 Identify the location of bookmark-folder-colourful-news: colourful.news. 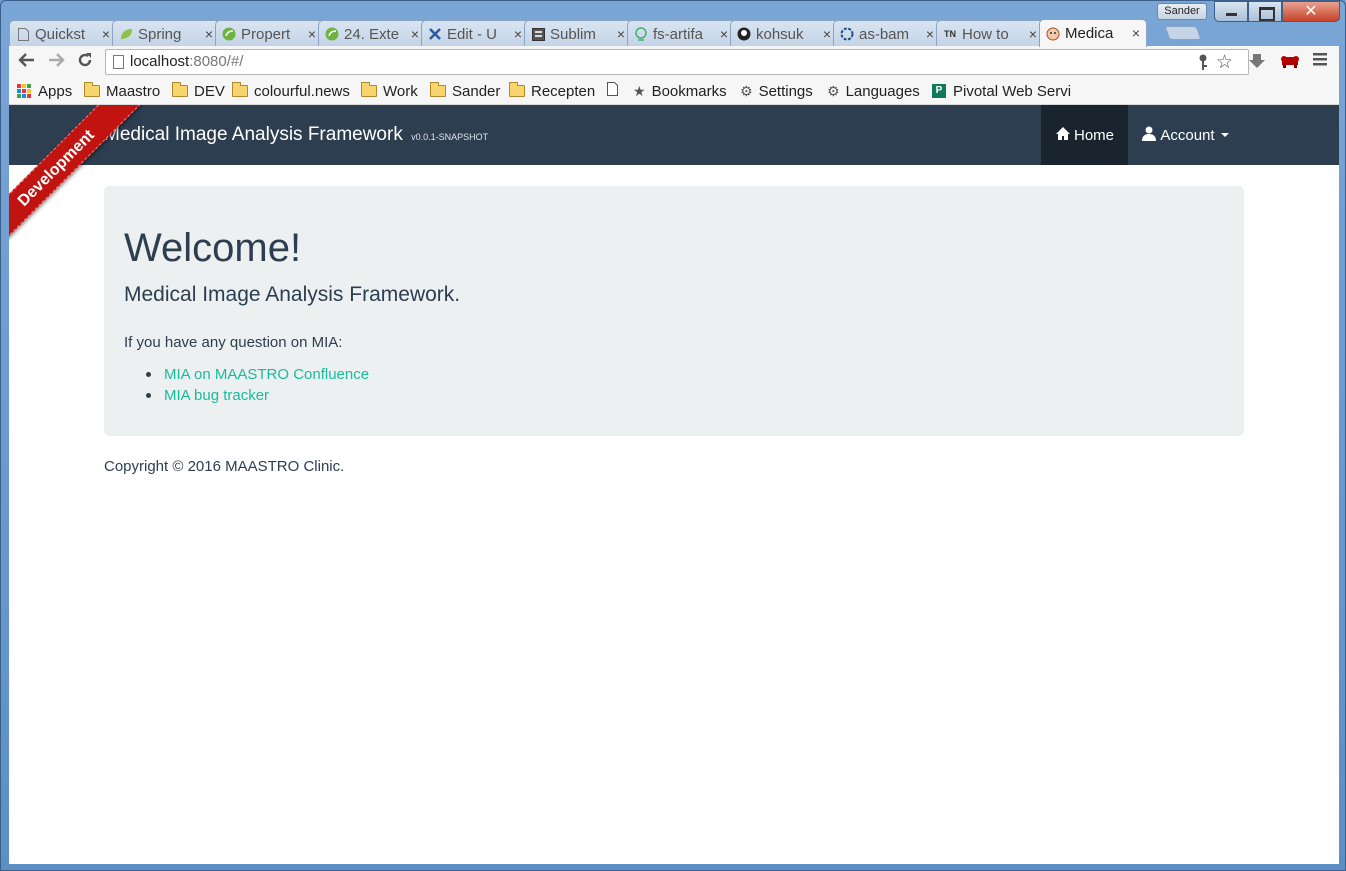
(291, 91).